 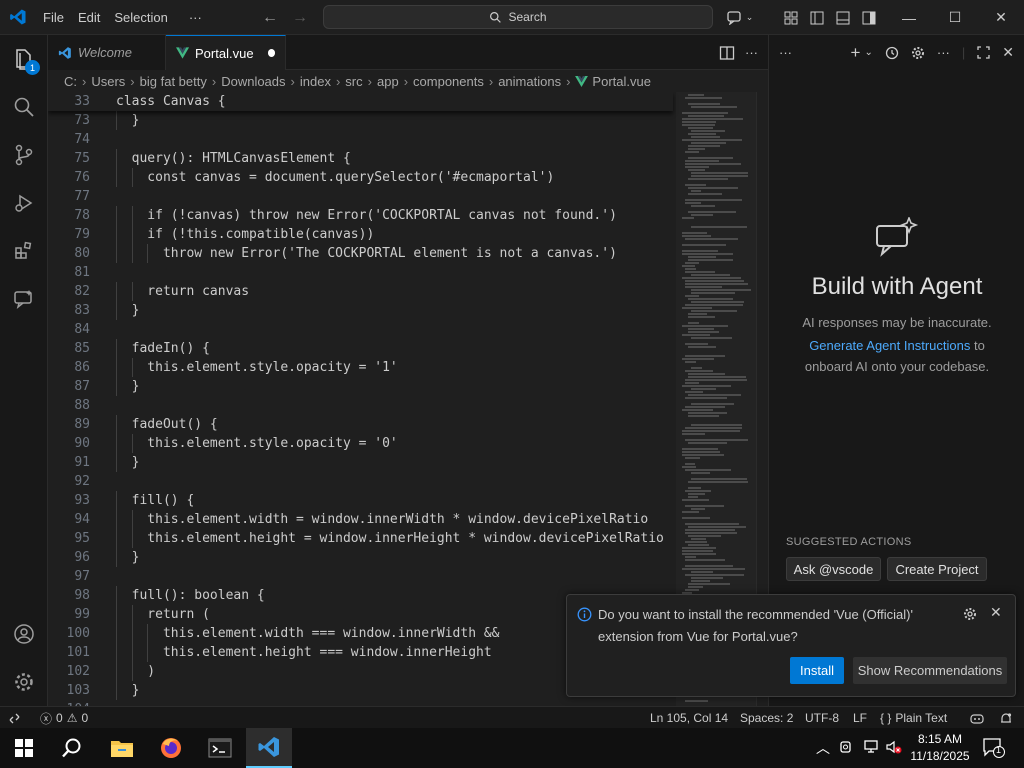 What do you see at coordinates (14, 718) in the screenshot?
I see `remote-indicator-icon` at bounding box center [14, 718].